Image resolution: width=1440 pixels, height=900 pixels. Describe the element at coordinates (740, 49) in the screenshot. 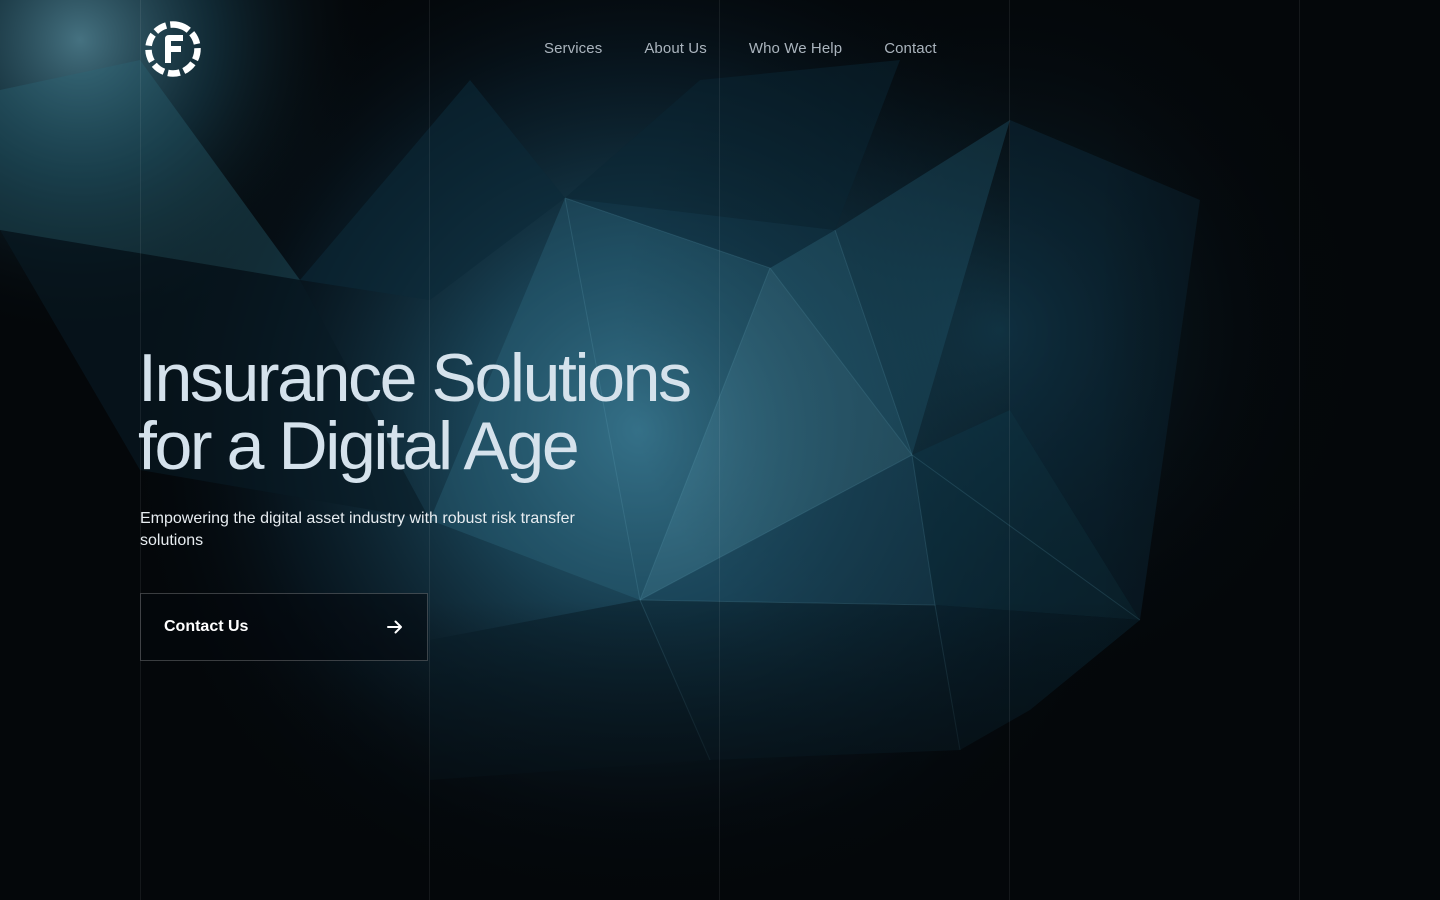

I see `main-nav: Services About Us Who We Help Contact` at that location.